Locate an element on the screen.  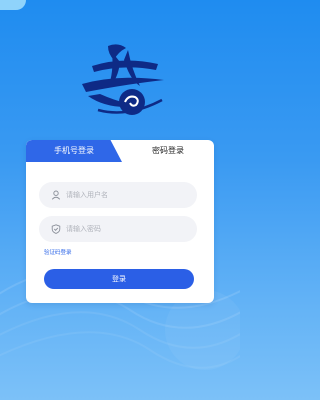
login-button: 登录 is located at coordinates (119, 279).